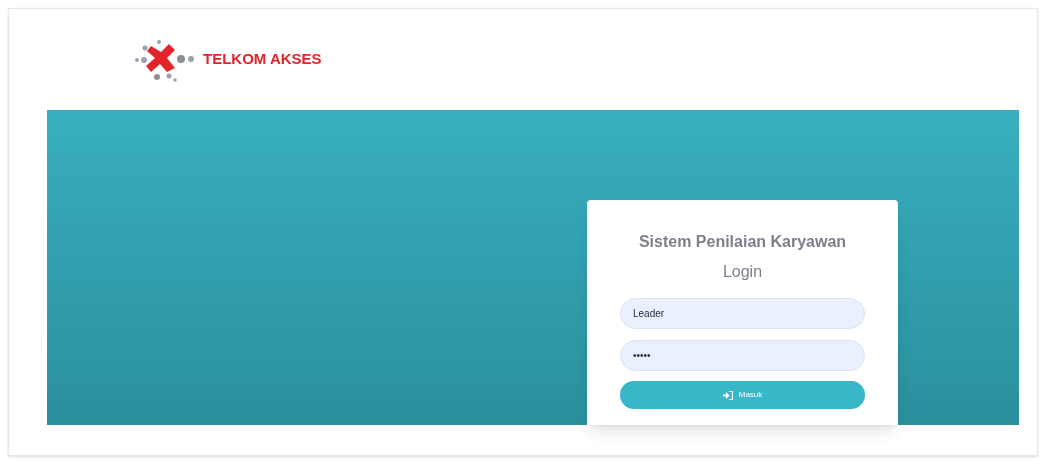 This screenshot has height=462, width=1056. Describe the element at coordinates (742, 242) in the screenshot. I see `system-title: Sistem Penilaian Karyawan` at that location.